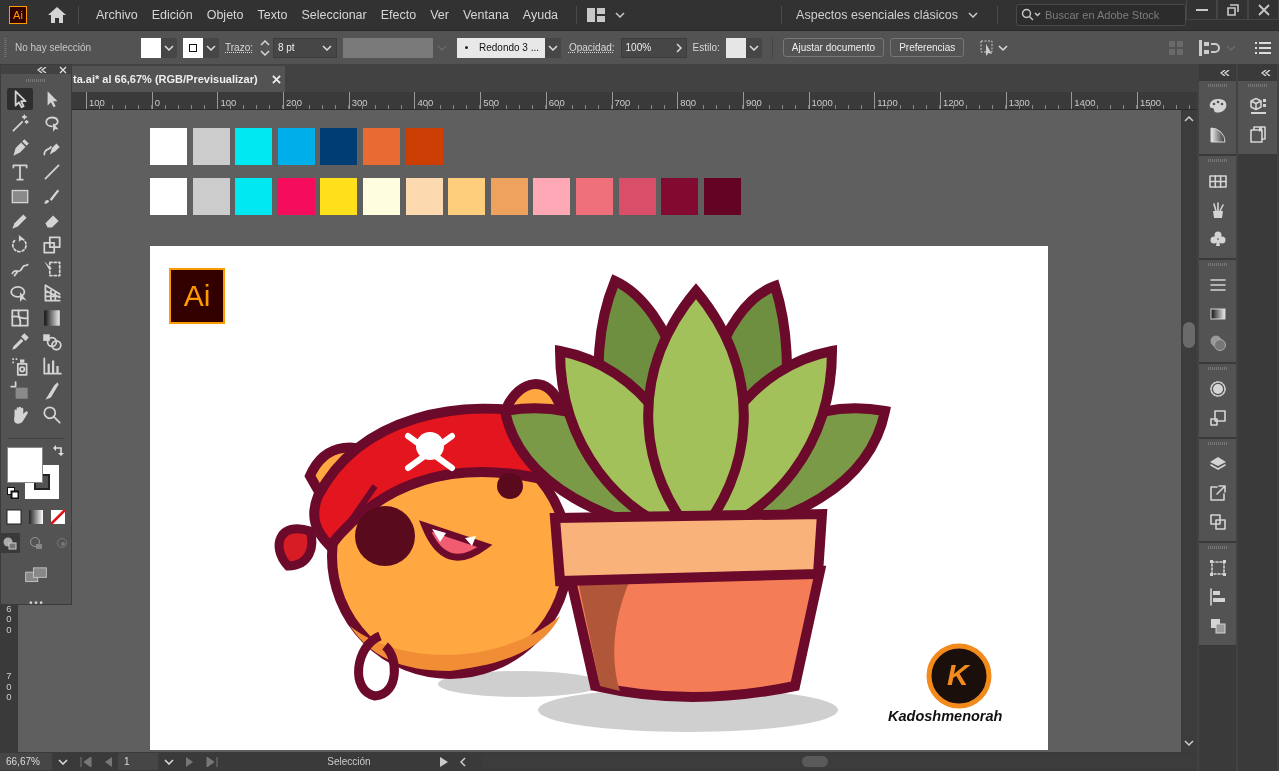 Image resolution: width=1279 pixels, height=771 pixels. Describe the element at coordinates (678, 47) in the screenshot. I see `chevron-right-icon` at that location.